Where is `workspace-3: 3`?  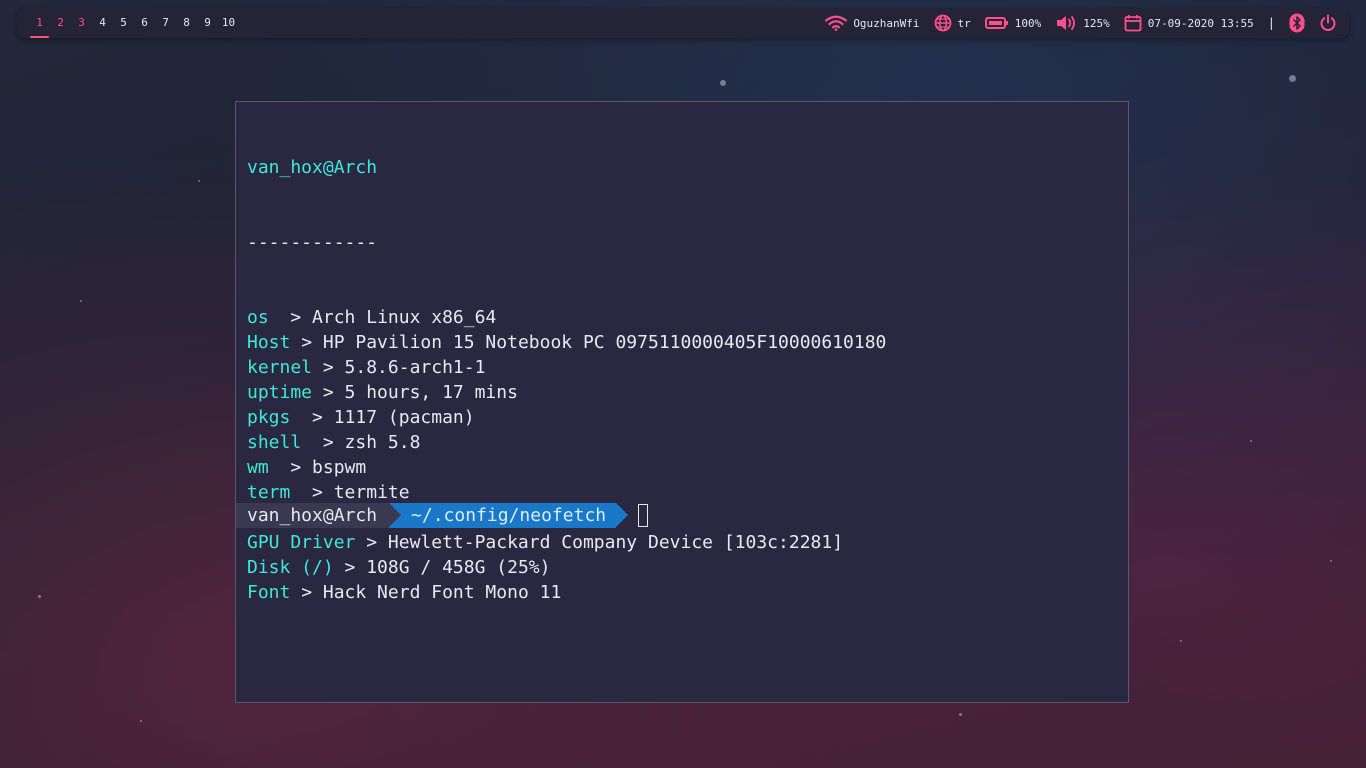 workspace-3: 3 is located at coordinates (81, 23).